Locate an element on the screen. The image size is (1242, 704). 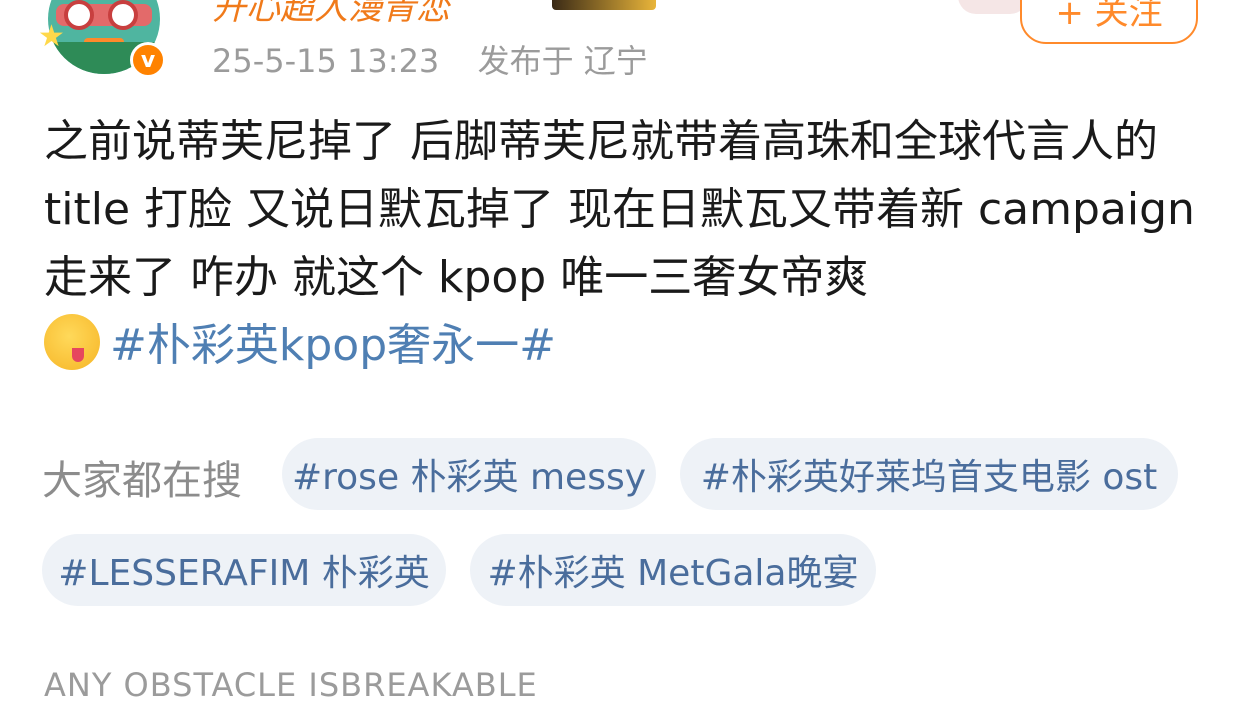
verified-badge-icon: v is located at coordinates (148, 60).